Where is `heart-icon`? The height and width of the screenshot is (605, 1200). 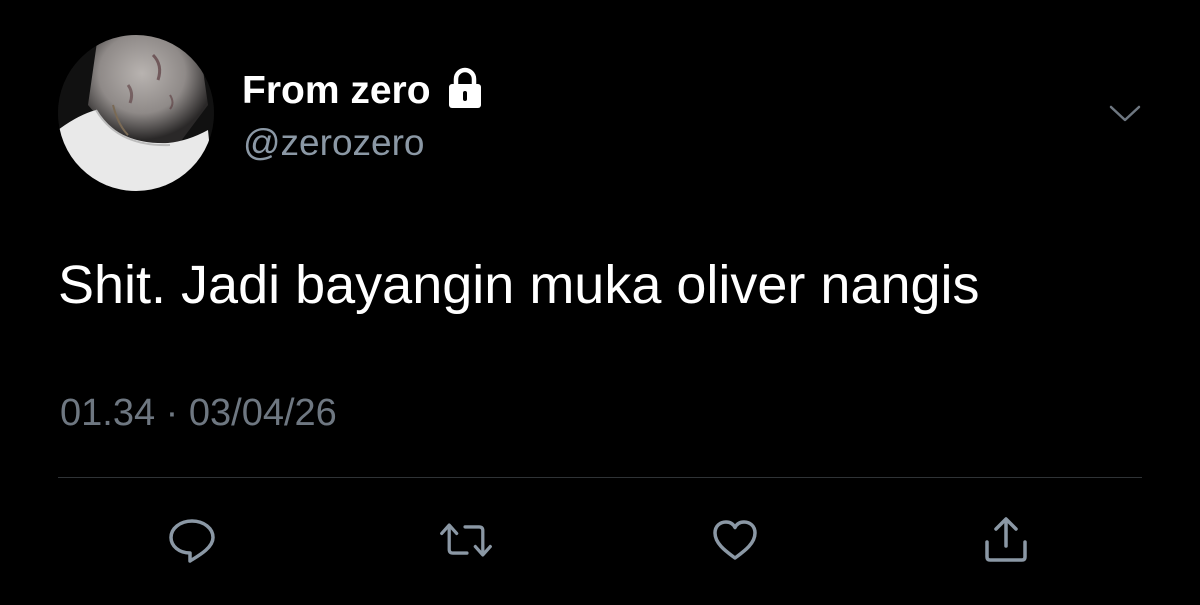 heart-icon is located at coordinates (735, 540).